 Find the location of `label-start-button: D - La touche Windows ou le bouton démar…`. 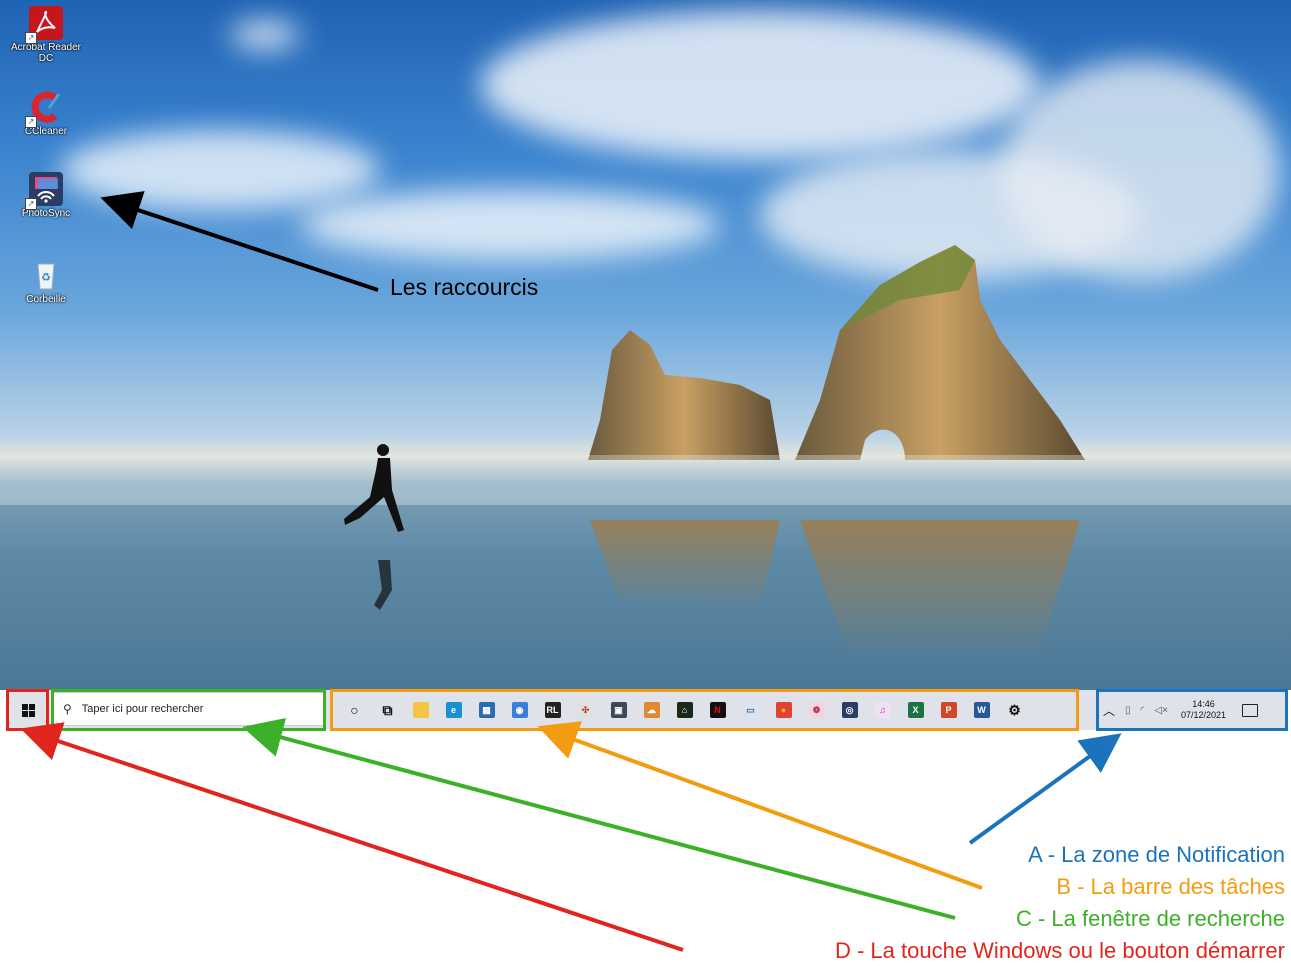

label-start-button: D - La touche Windows ou le bouton démar… is located at coordinates (1059, 950).